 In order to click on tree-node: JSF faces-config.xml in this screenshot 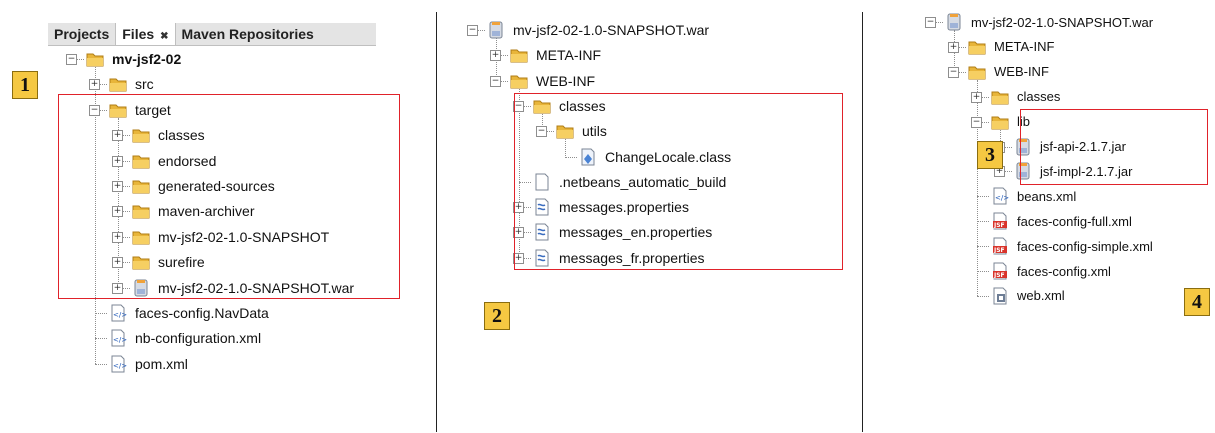, I will do `click(1051, 271)`.